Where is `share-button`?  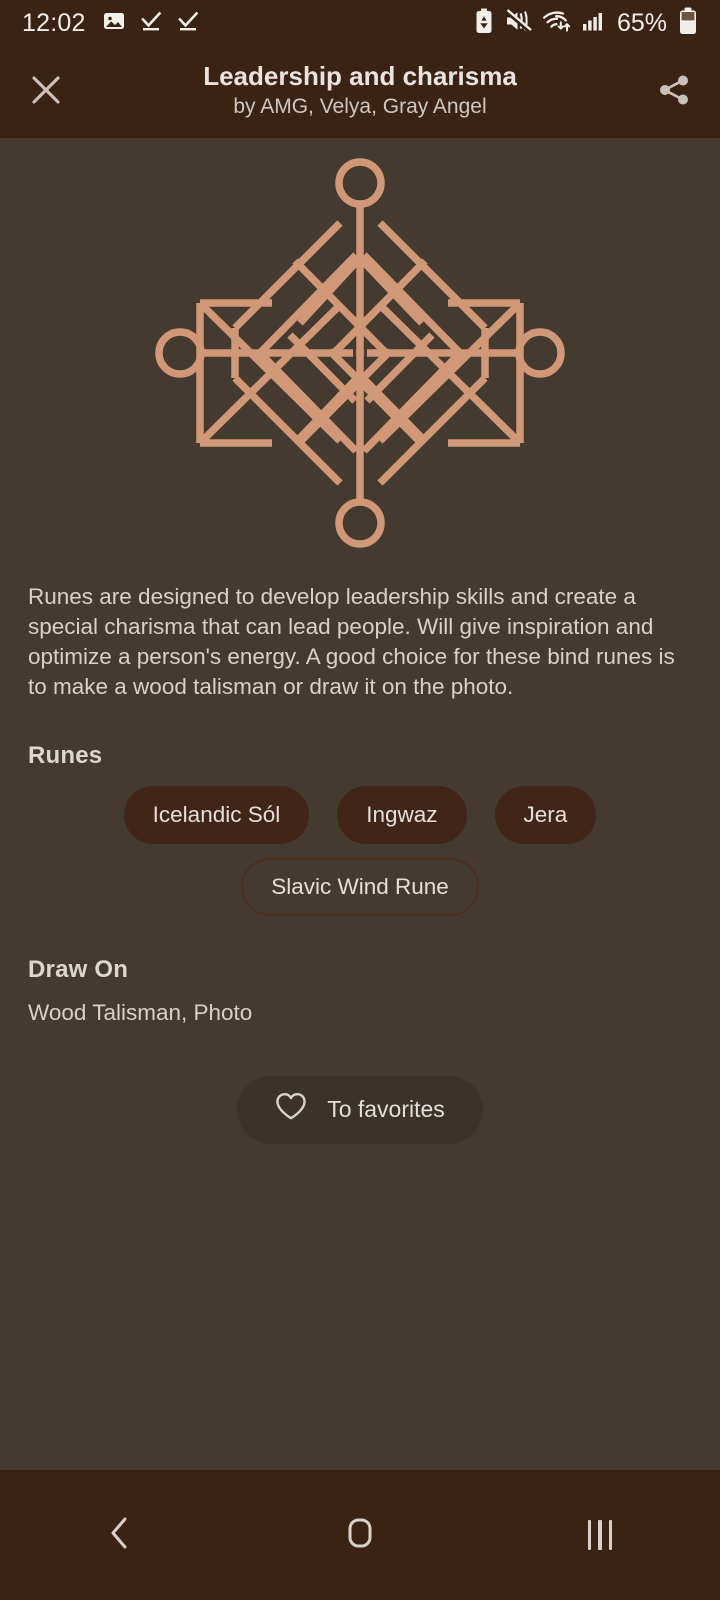
share-button is located at coordinates (674, 92).